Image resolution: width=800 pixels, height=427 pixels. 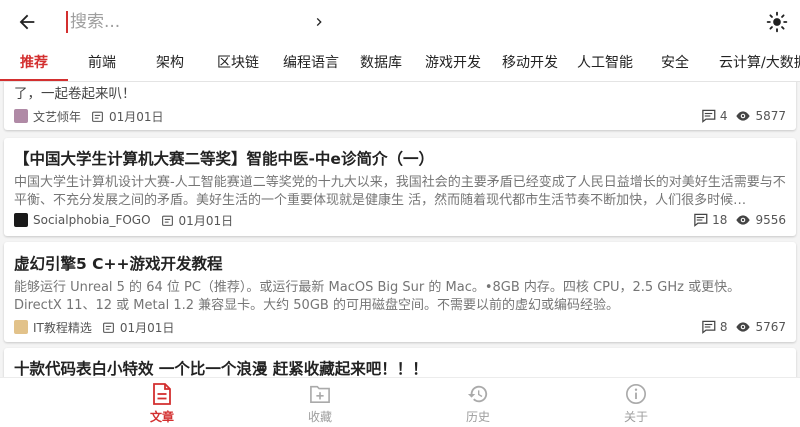 What do you see at coordinates (770, 327) in the screenshot?
I see `view-count: 5767` at bounding box center [770, 327].